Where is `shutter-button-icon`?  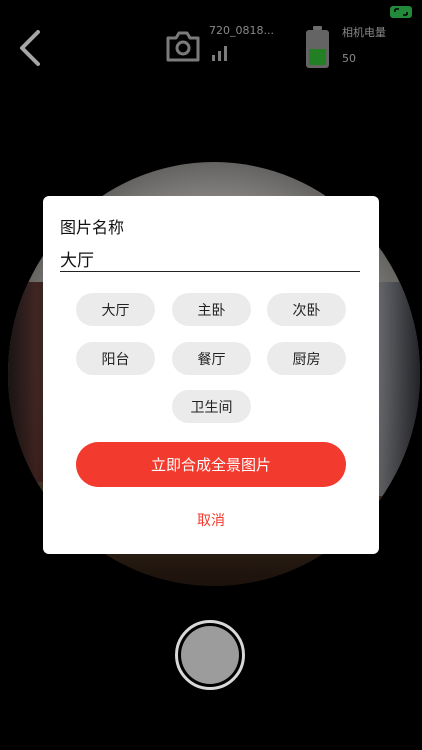 shutter-button-icon is located at coordinates (210, 655).